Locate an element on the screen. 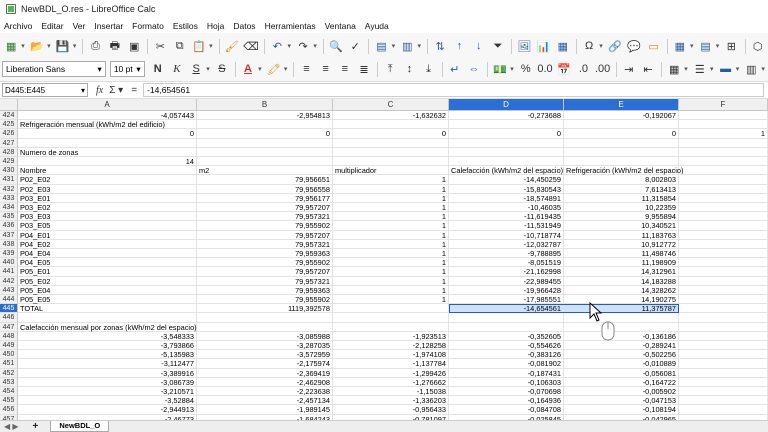 The width and height of the screenshot is (768, 432). cell-f448 is located at coordinates (723, 336).